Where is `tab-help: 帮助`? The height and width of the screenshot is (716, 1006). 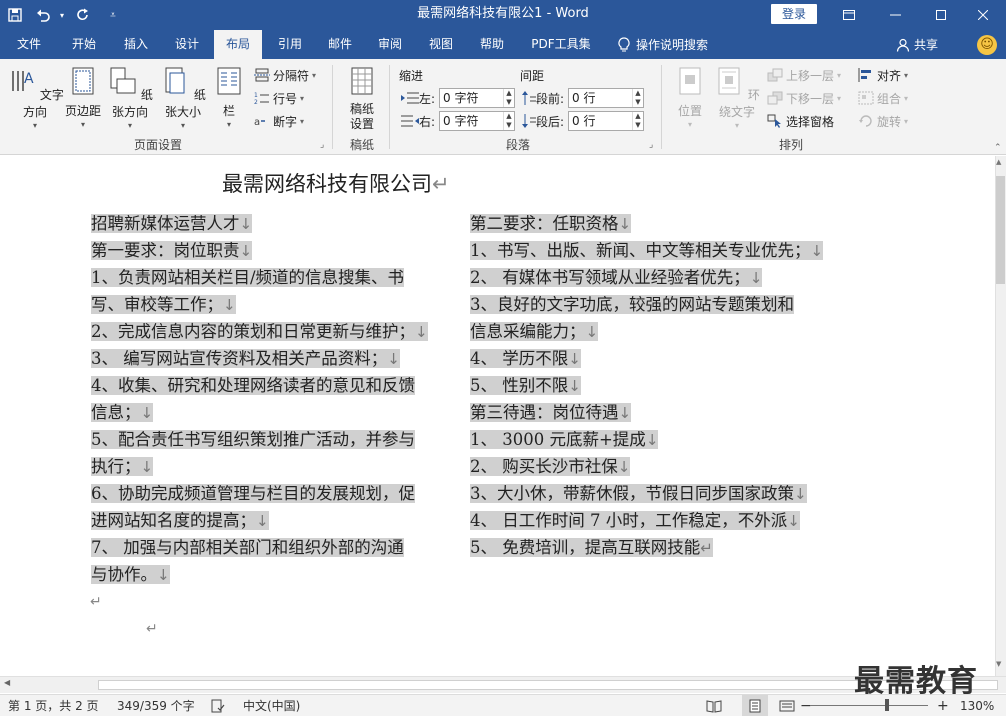 tab-help: 帮助 is located at coordinates (492, 44).